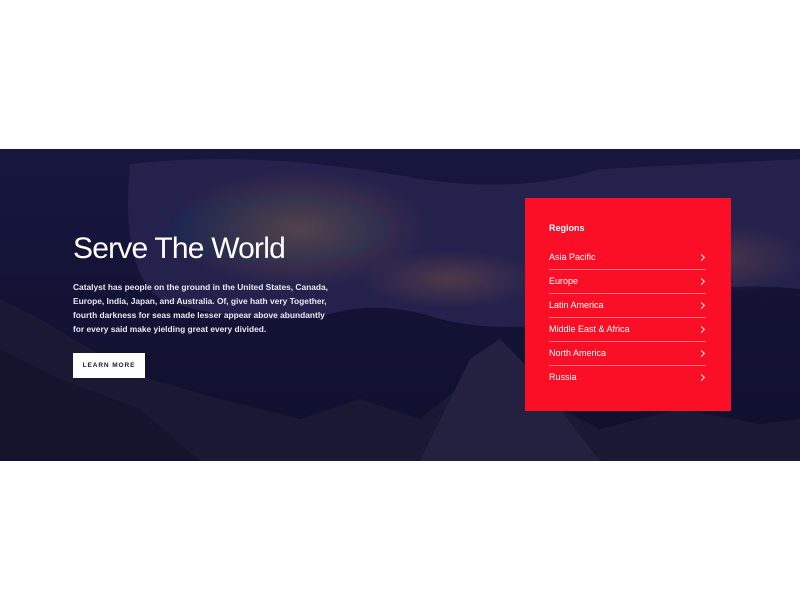 The width and height of the screenshot is (800, 600). I want to click on region-label: Middle East & Africa, so click(589, 329).